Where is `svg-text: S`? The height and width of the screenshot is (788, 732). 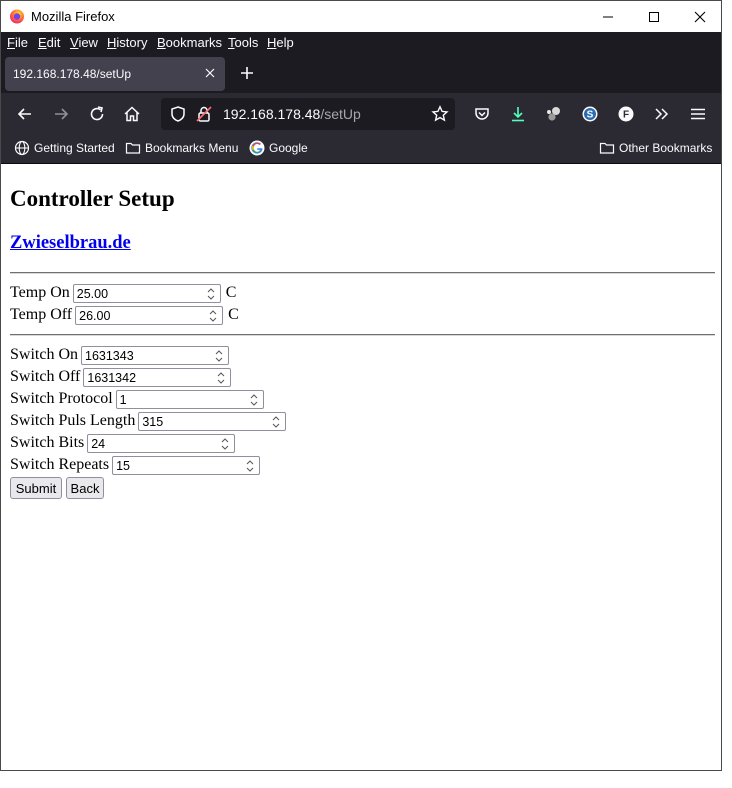 svg-text: S is located at coordinates (590, 115).